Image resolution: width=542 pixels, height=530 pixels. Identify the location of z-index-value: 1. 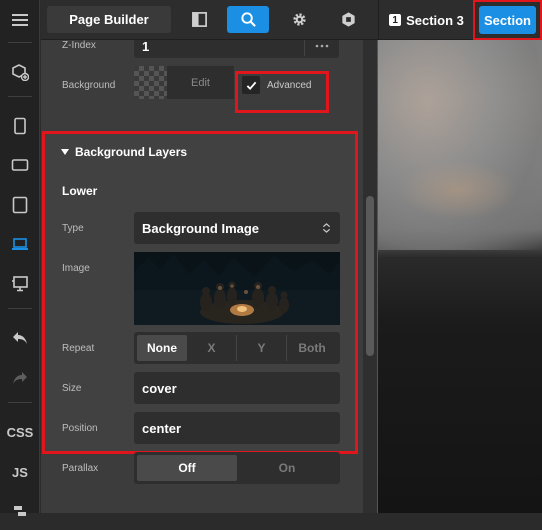
(146, 47).